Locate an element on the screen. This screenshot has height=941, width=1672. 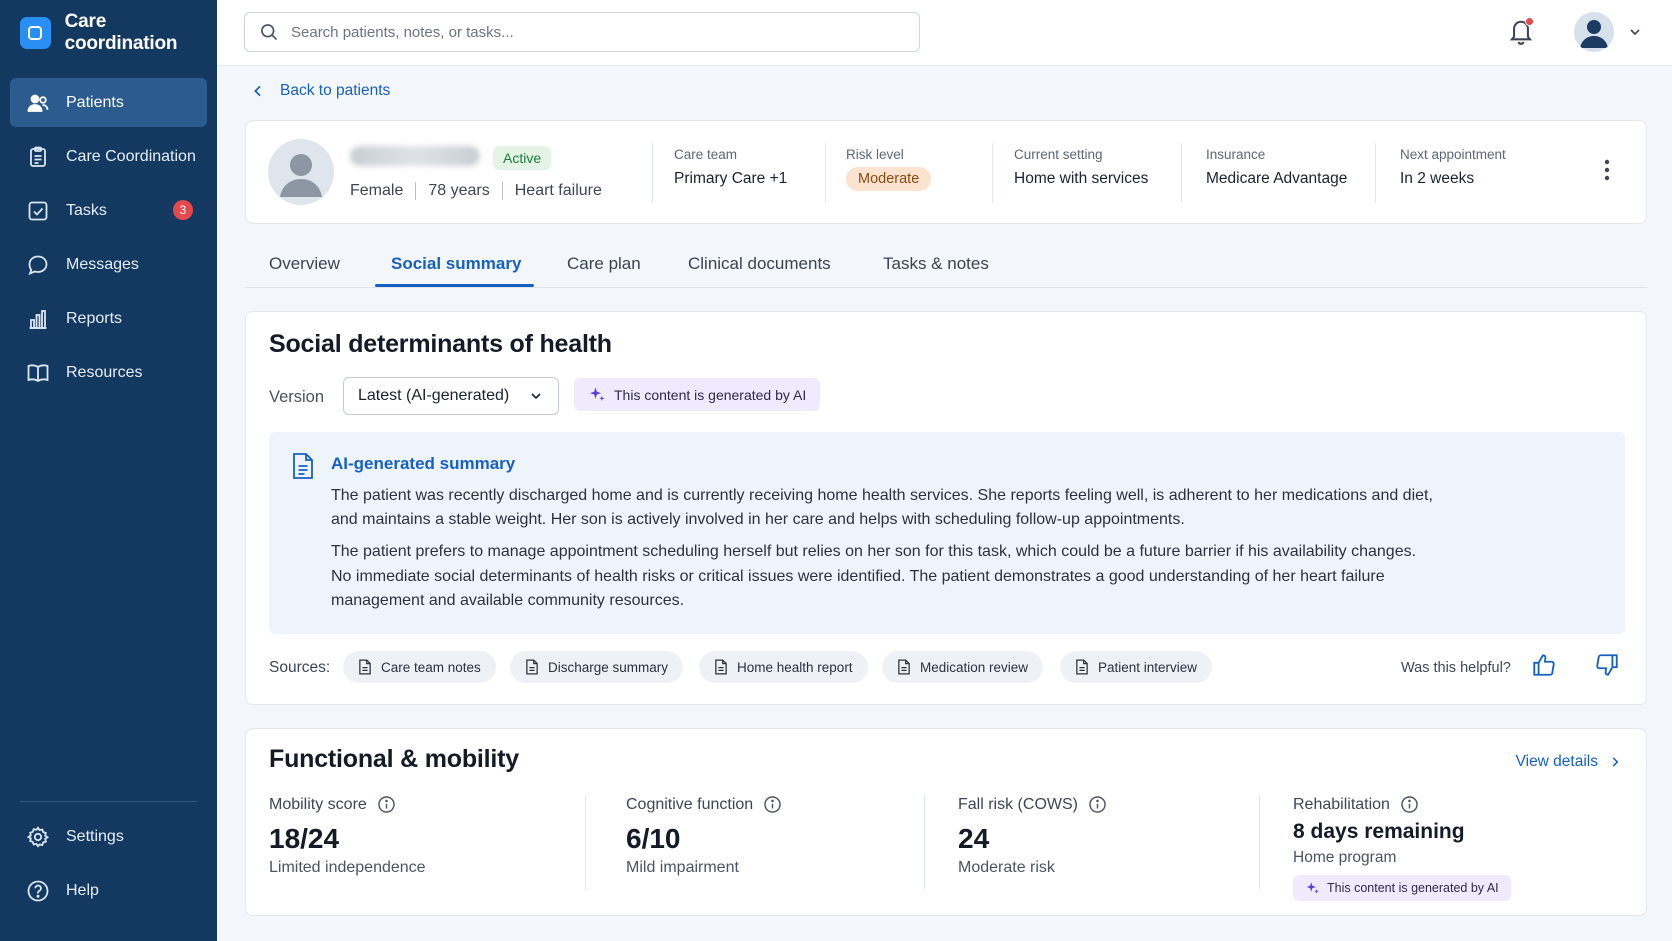
sidebar-item-patients: Patients is located at coordinates (108, 102).